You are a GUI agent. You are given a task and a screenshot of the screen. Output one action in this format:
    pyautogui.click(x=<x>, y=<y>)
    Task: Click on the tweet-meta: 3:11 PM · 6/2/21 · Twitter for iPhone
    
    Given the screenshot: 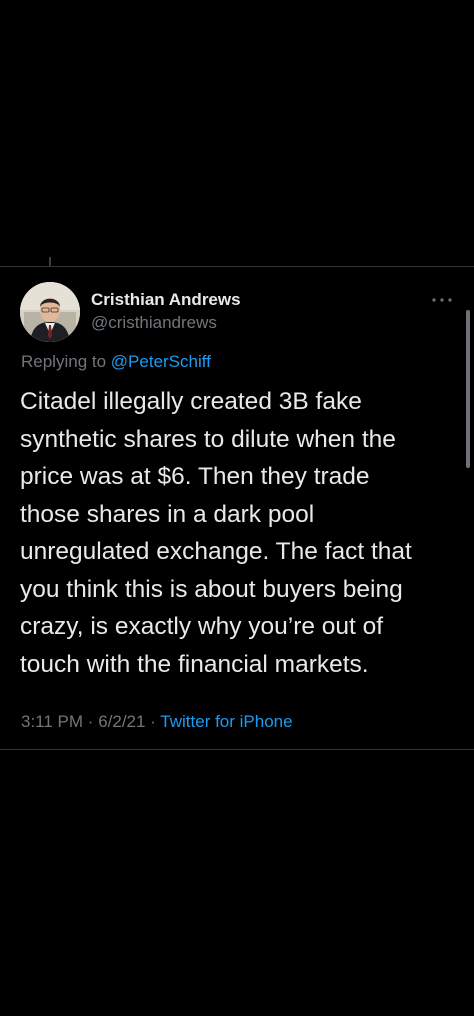 What is the action you would take?
    pyautogui.click(x=157, y=722)
    